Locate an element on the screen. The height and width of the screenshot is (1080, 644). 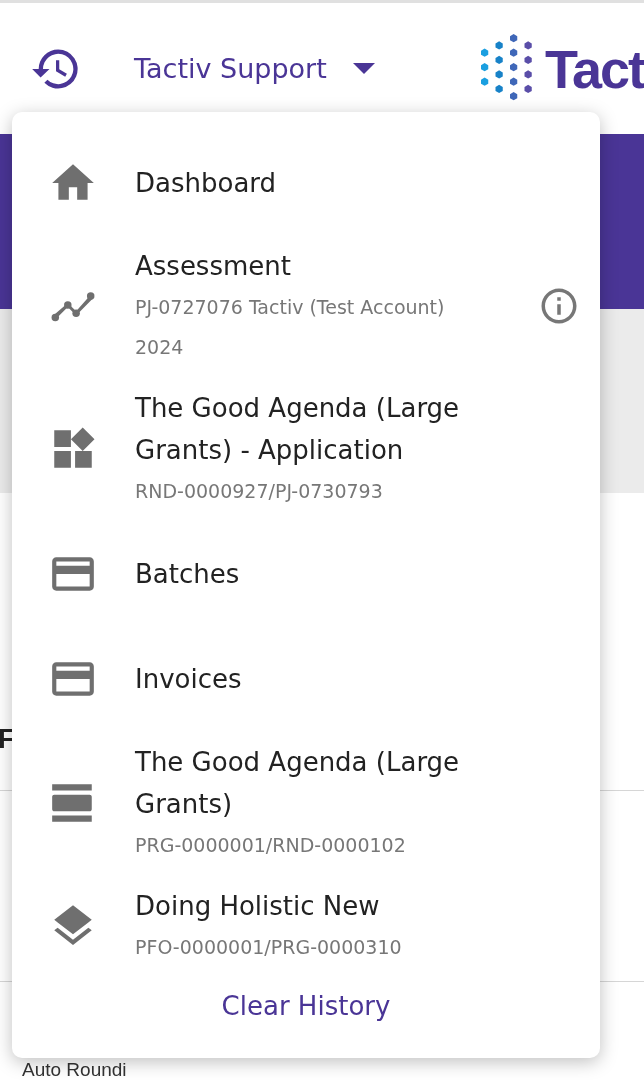
caret-icon is located at coordinates (363, 69).